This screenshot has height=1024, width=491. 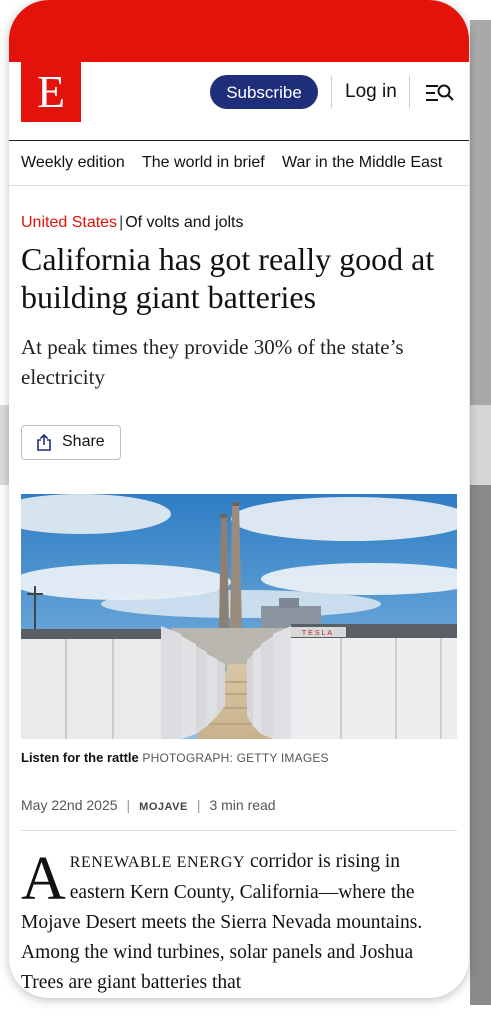 I want to click on share-icon, so click(x=44, y=442).